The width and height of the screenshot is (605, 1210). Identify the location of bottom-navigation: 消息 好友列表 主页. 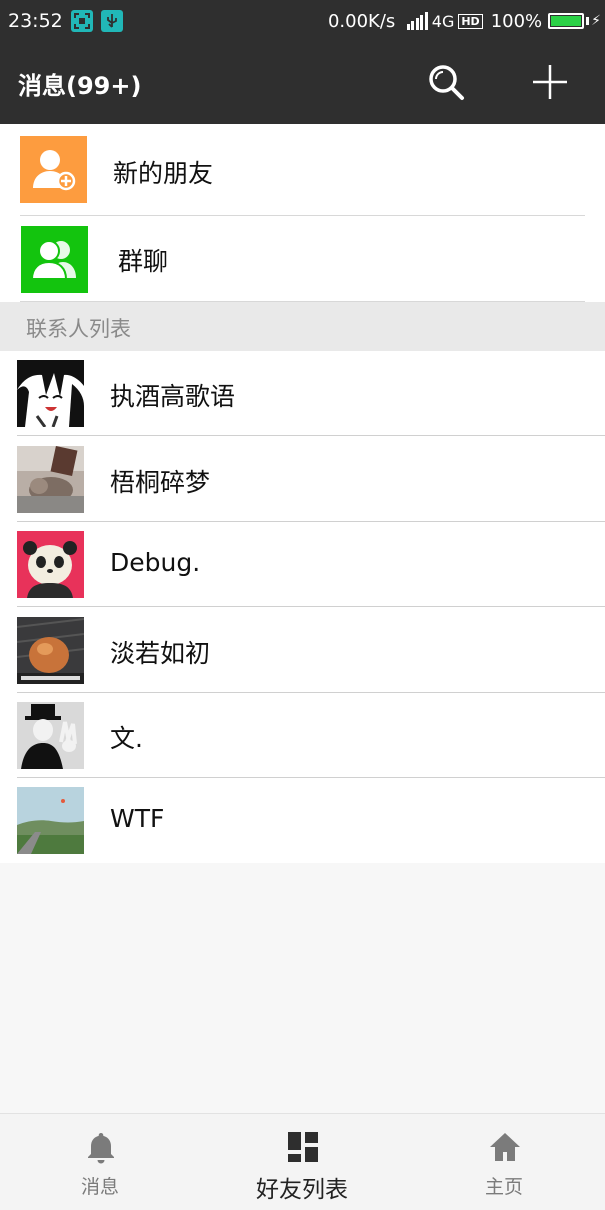
(302, 1161).